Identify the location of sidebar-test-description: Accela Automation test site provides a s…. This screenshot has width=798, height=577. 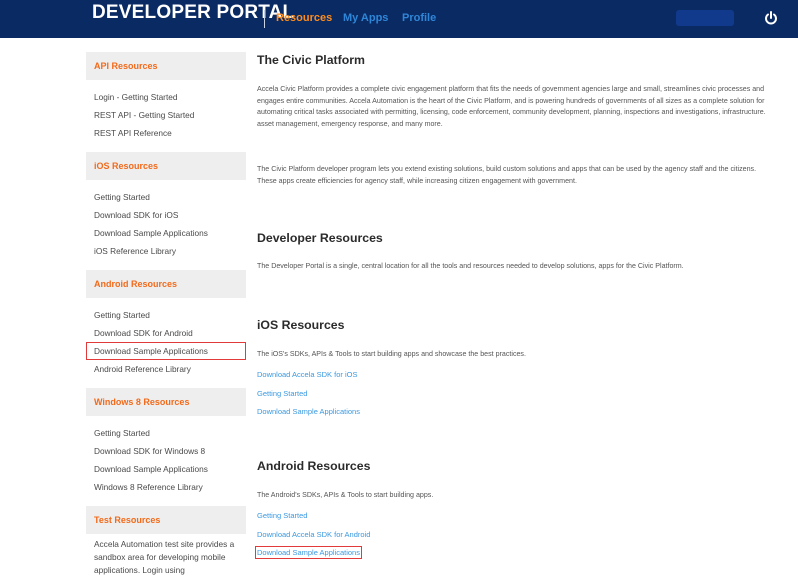
(164, 557).